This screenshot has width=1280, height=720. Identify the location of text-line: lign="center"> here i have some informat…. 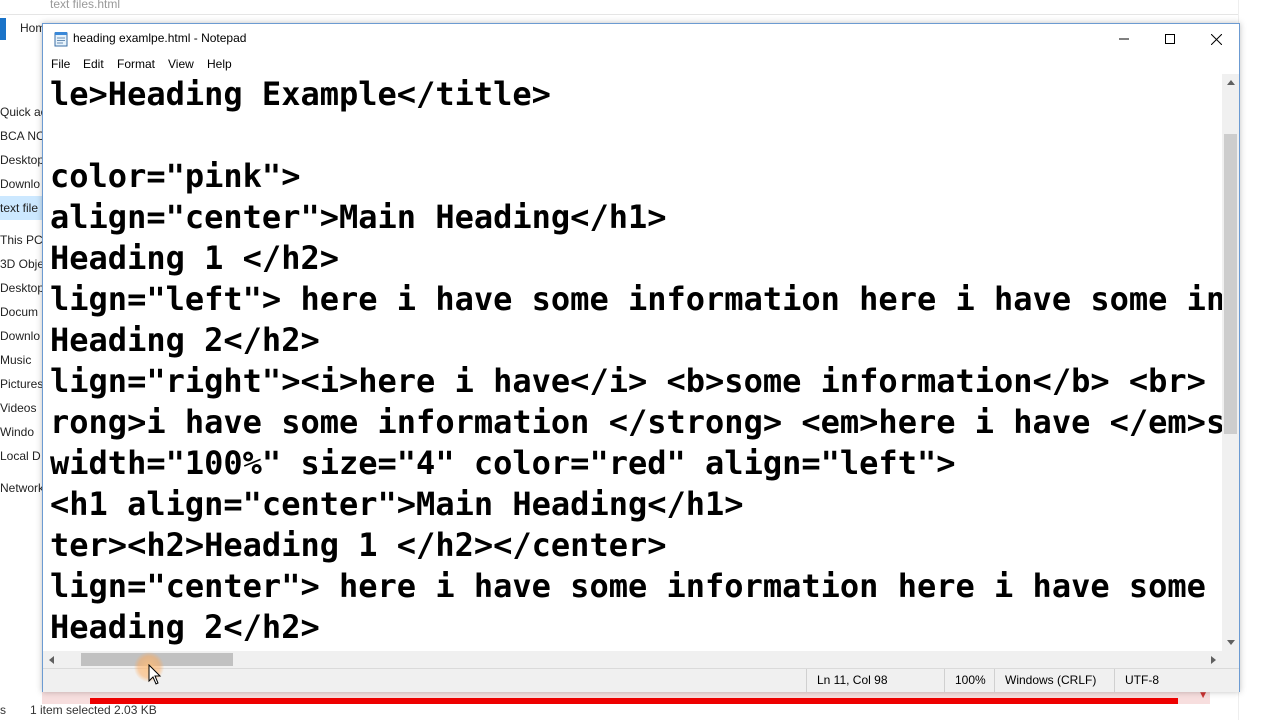
(636, 586).